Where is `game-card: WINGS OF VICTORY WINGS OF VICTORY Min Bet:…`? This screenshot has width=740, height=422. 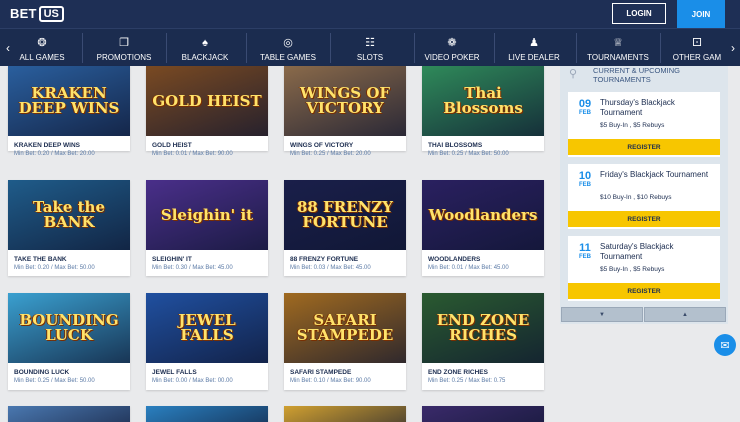 game-card: WINGS OF VICTORY WINGS OF VICTORY Min Bet:… is located at coordinates (345, 111).